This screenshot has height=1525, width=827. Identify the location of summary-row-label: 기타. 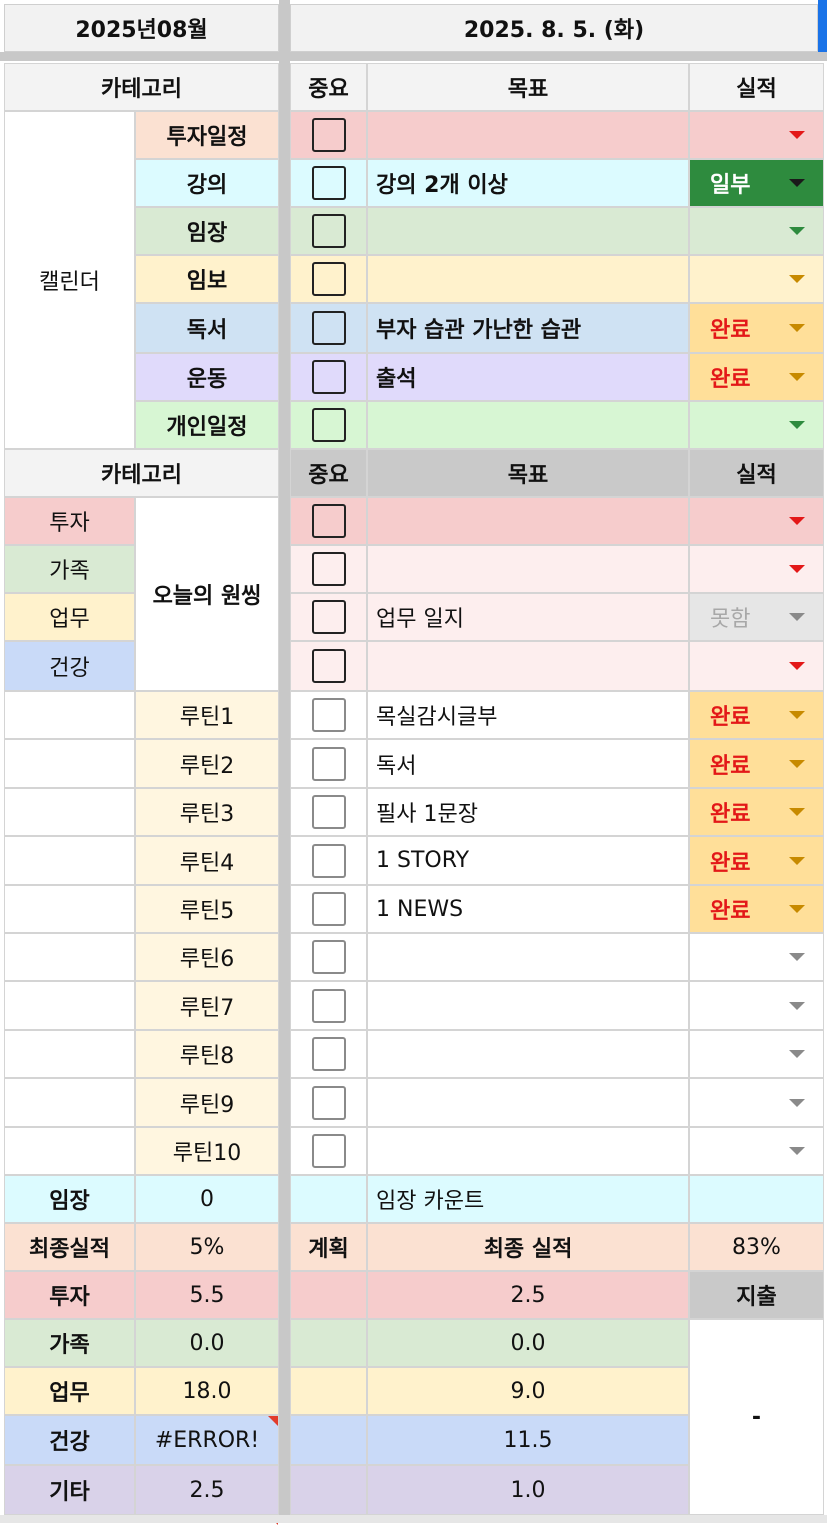
(69, 1490).